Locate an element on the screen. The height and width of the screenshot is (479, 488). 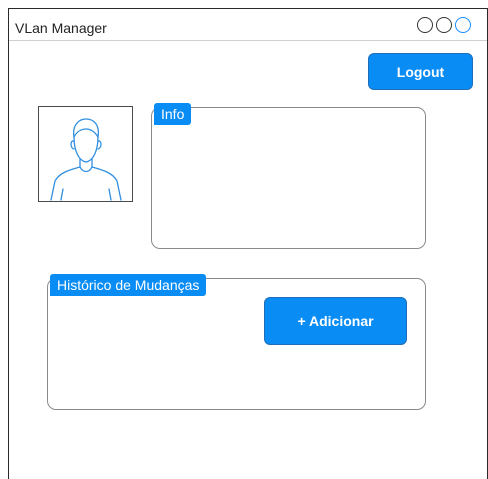
avatar is located at coordinates (85, 154).